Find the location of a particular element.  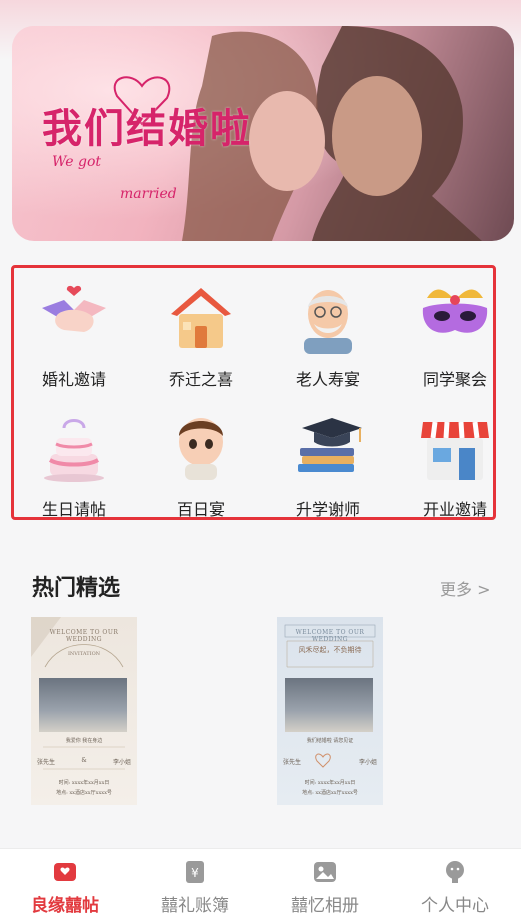

ledger-icon: ¥ is located at coordinates (195, 872).